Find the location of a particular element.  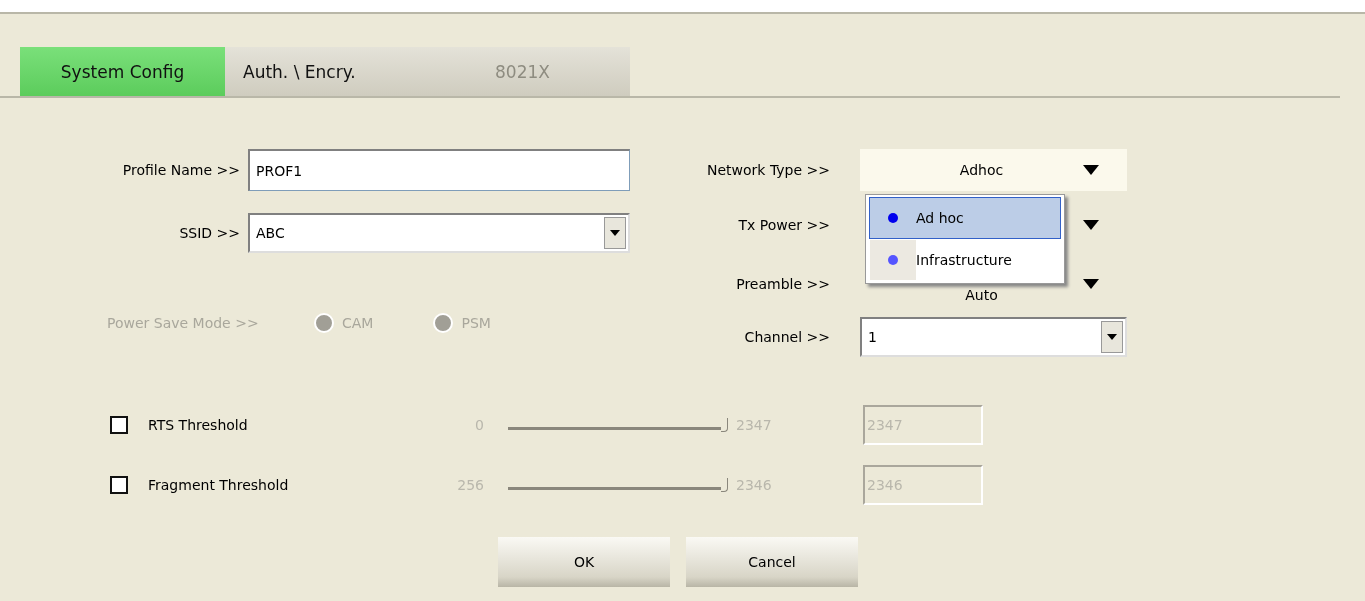

channel-combo-box: 1 is located at coordinates (993, 337).